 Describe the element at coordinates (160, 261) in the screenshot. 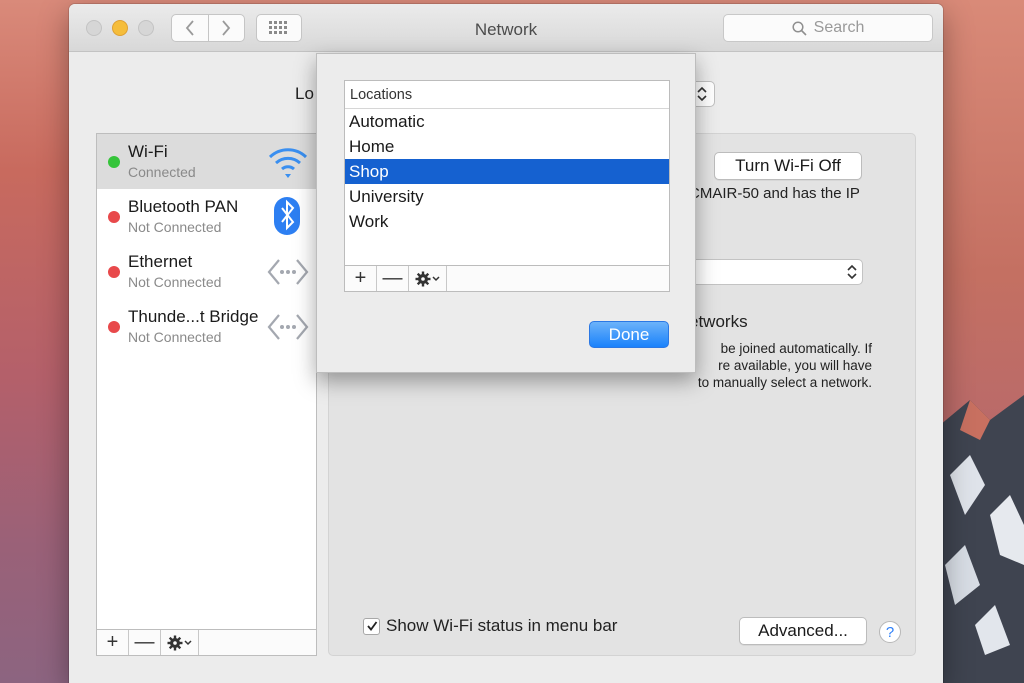

I see `service-name: Ethernet` at that location.